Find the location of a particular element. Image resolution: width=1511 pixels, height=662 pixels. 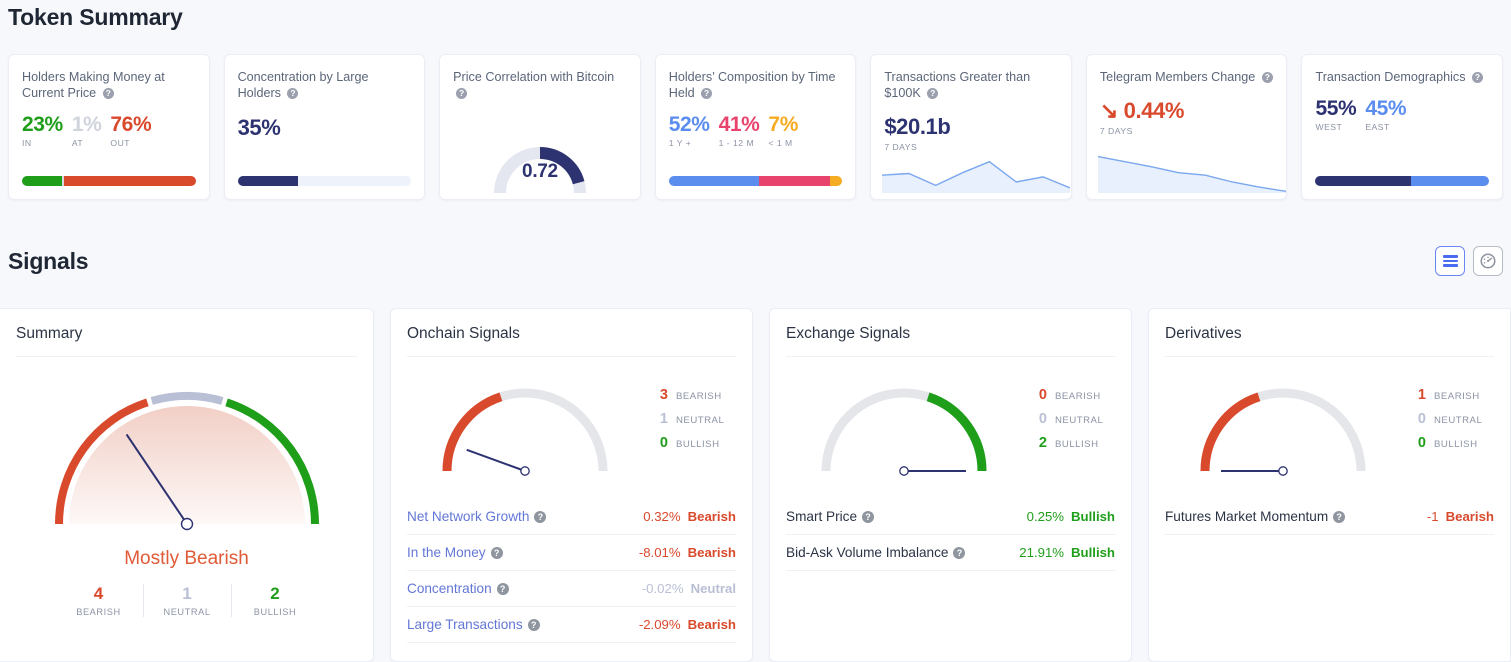

signal-count-item: 0 NEUTRAL is located at coordinates (1068, 419).